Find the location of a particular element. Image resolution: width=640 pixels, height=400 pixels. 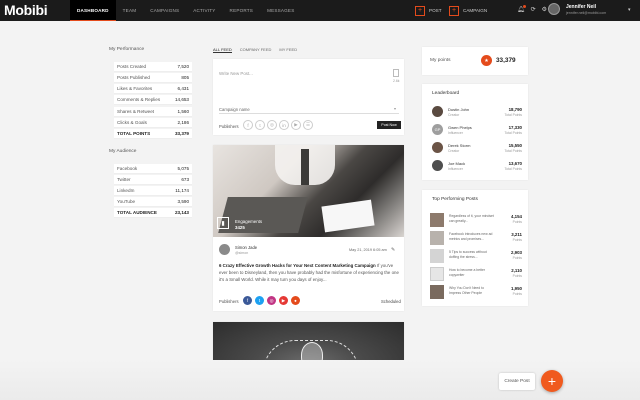

nav-campaigns: CAMPAIGNS is located at coordinates (164, 10).